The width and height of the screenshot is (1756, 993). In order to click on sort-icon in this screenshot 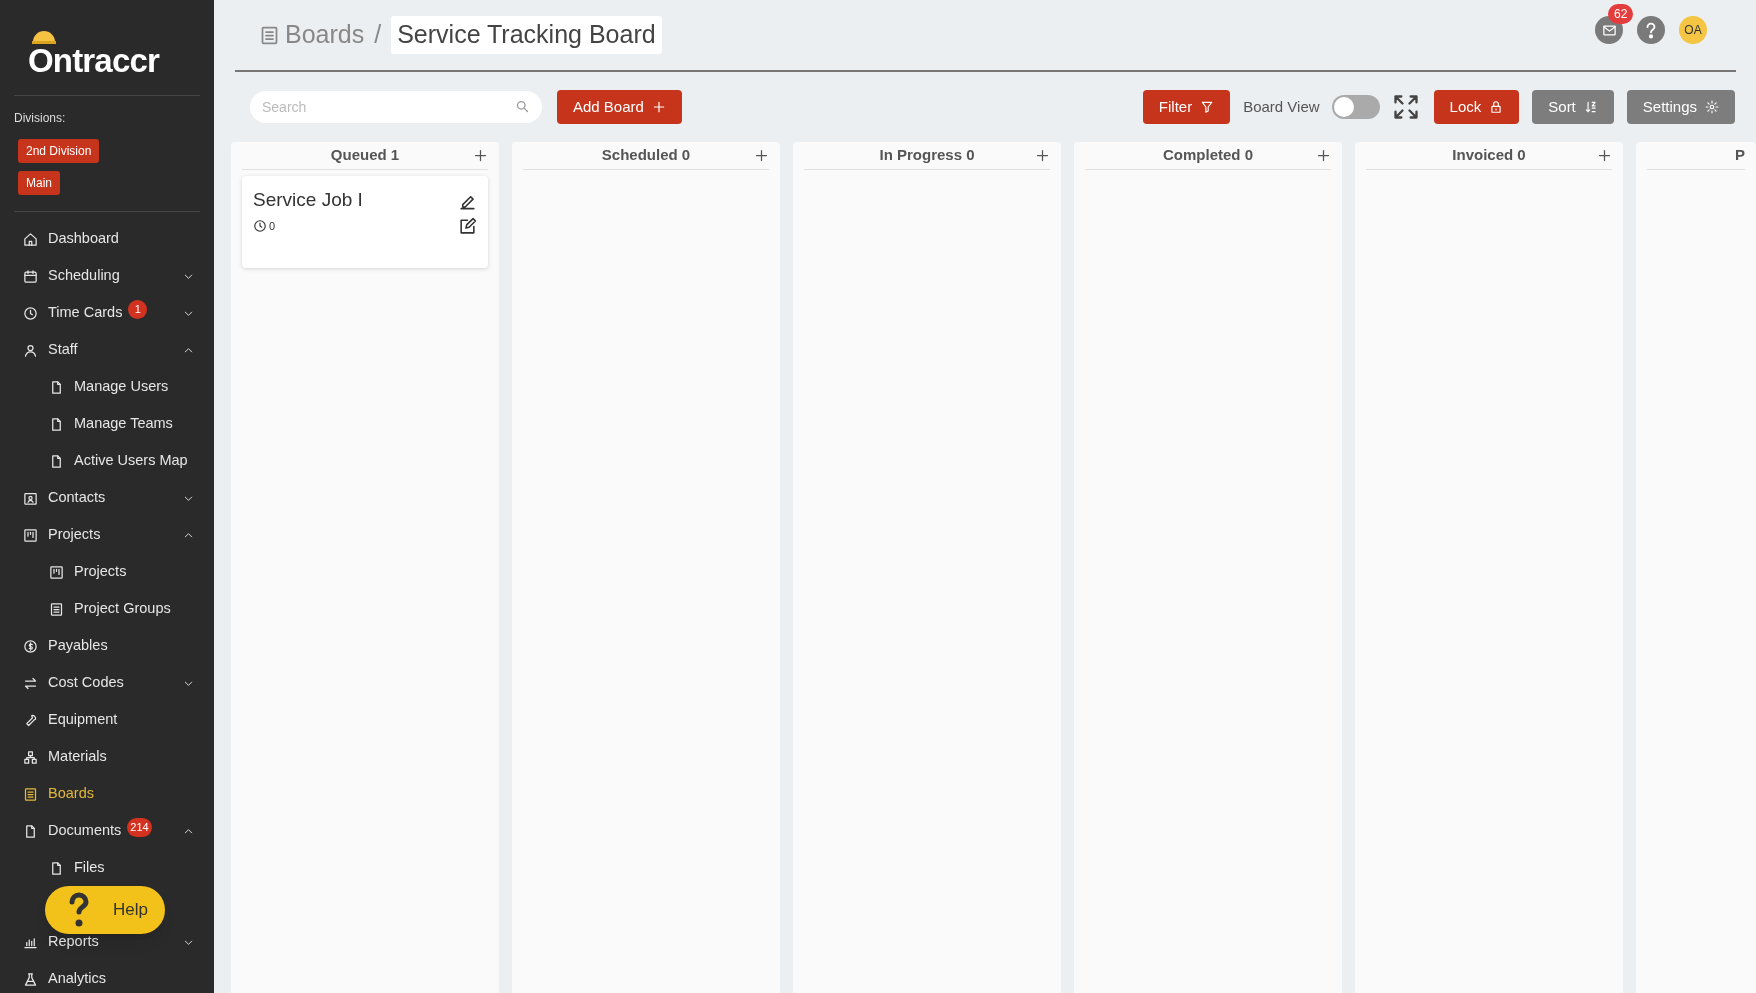, I will do `click(1590, 107)`.